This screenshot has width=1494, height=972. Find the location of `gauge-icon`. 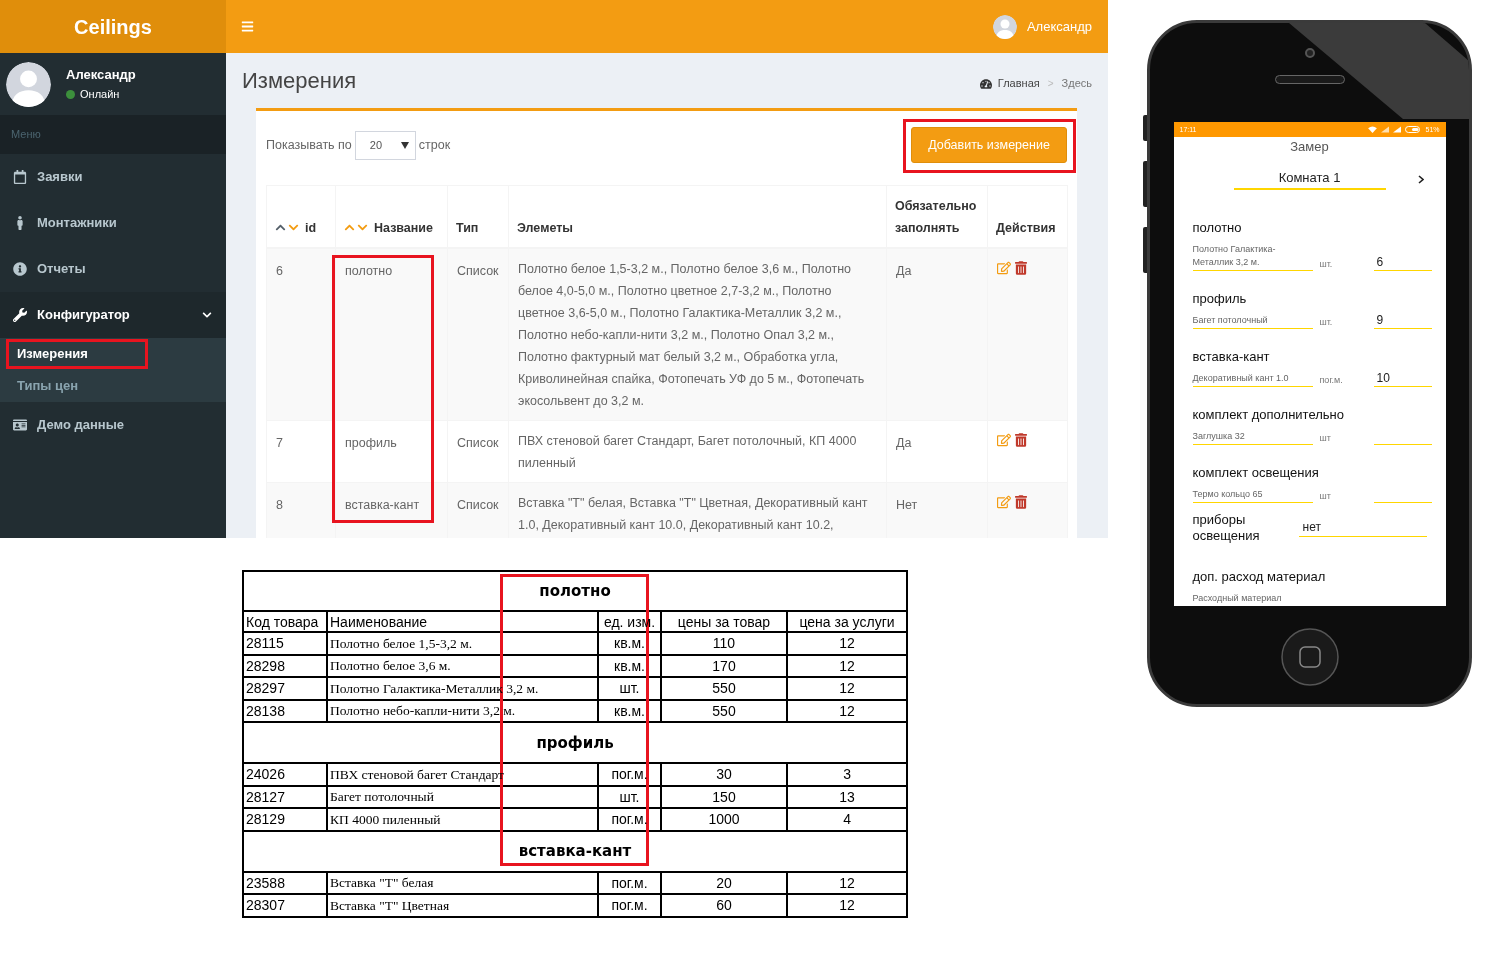

gauge-icon is located at coordinates (985, 83).